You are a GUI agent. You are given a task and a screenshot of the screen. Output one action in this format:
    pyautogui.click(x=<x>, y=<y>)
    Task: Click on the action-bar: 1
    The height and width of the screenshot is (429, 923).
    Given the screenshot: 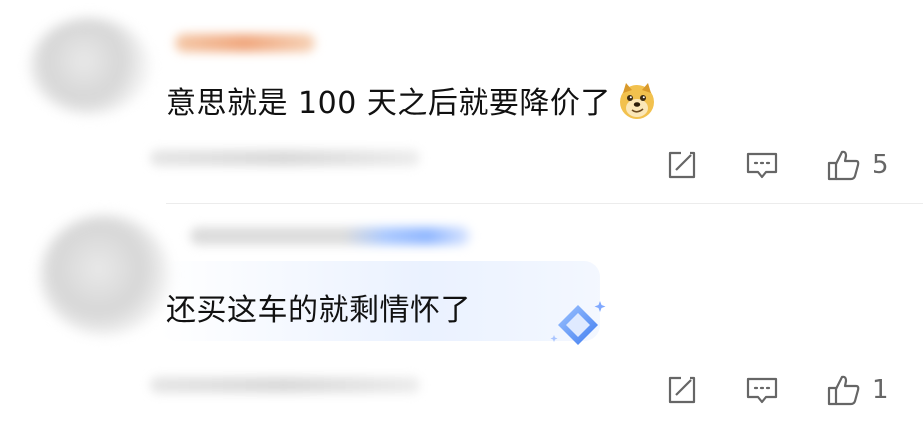 What is the action you would take?
    pyautogui.click(x=776, y=390)
    